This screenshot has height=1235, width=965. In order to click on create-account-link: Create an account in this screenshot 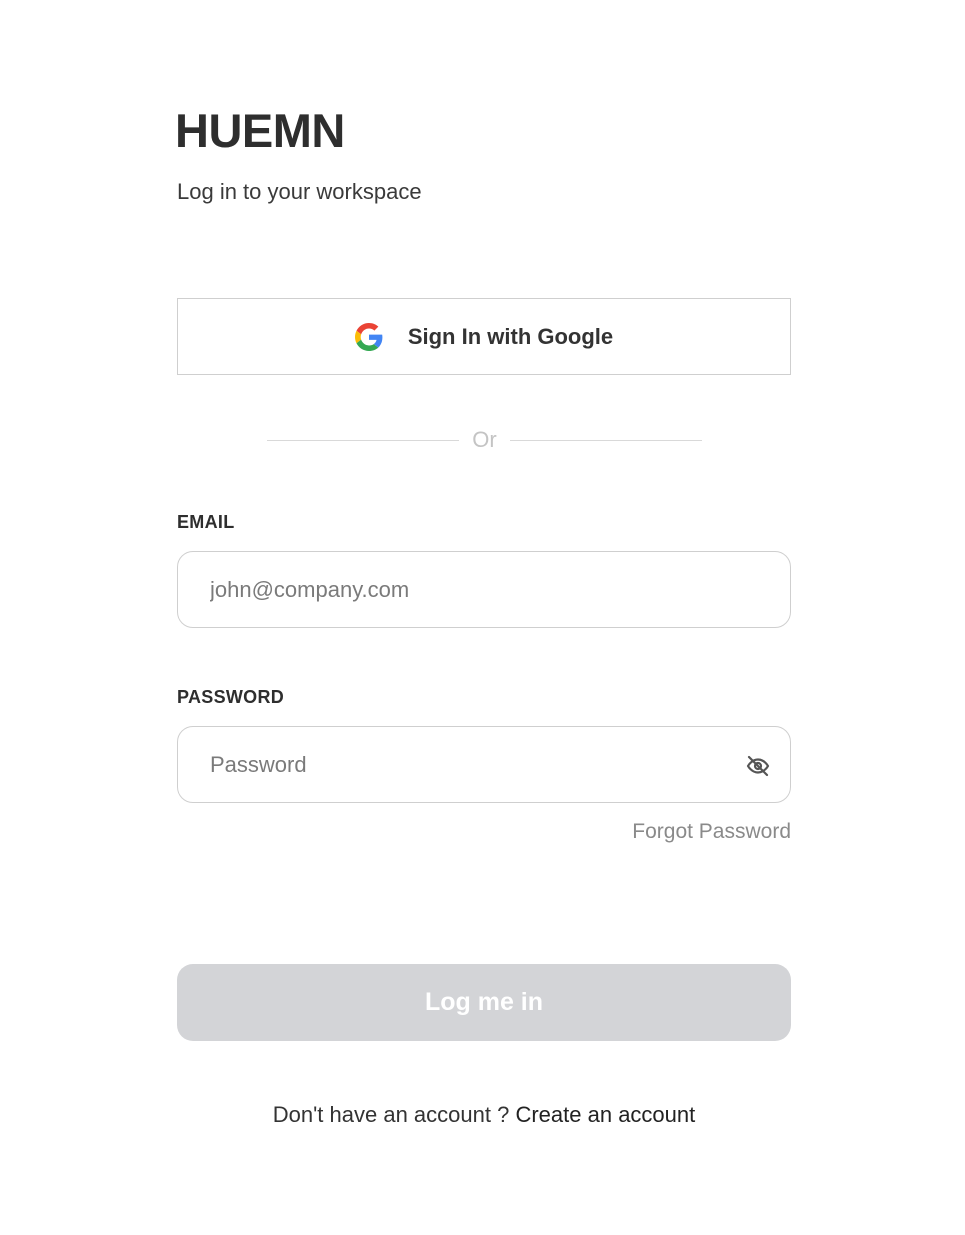, I will do `click(605, 1114)`.